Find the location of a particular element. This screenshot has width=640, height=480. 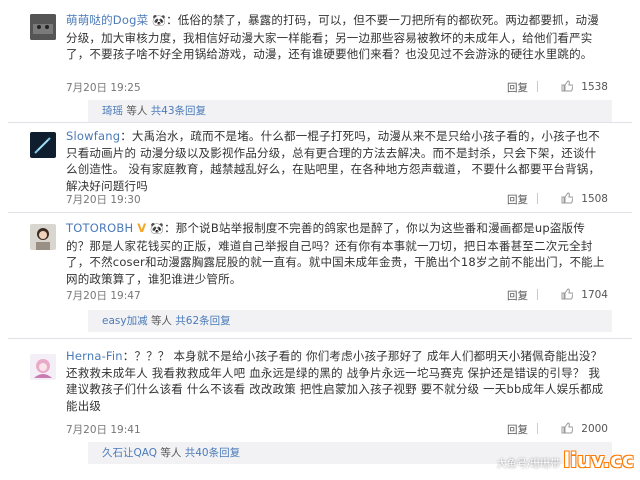

reply-summary: 琦瑶 等人 共43条回复 is located at coordinates (350, 111).